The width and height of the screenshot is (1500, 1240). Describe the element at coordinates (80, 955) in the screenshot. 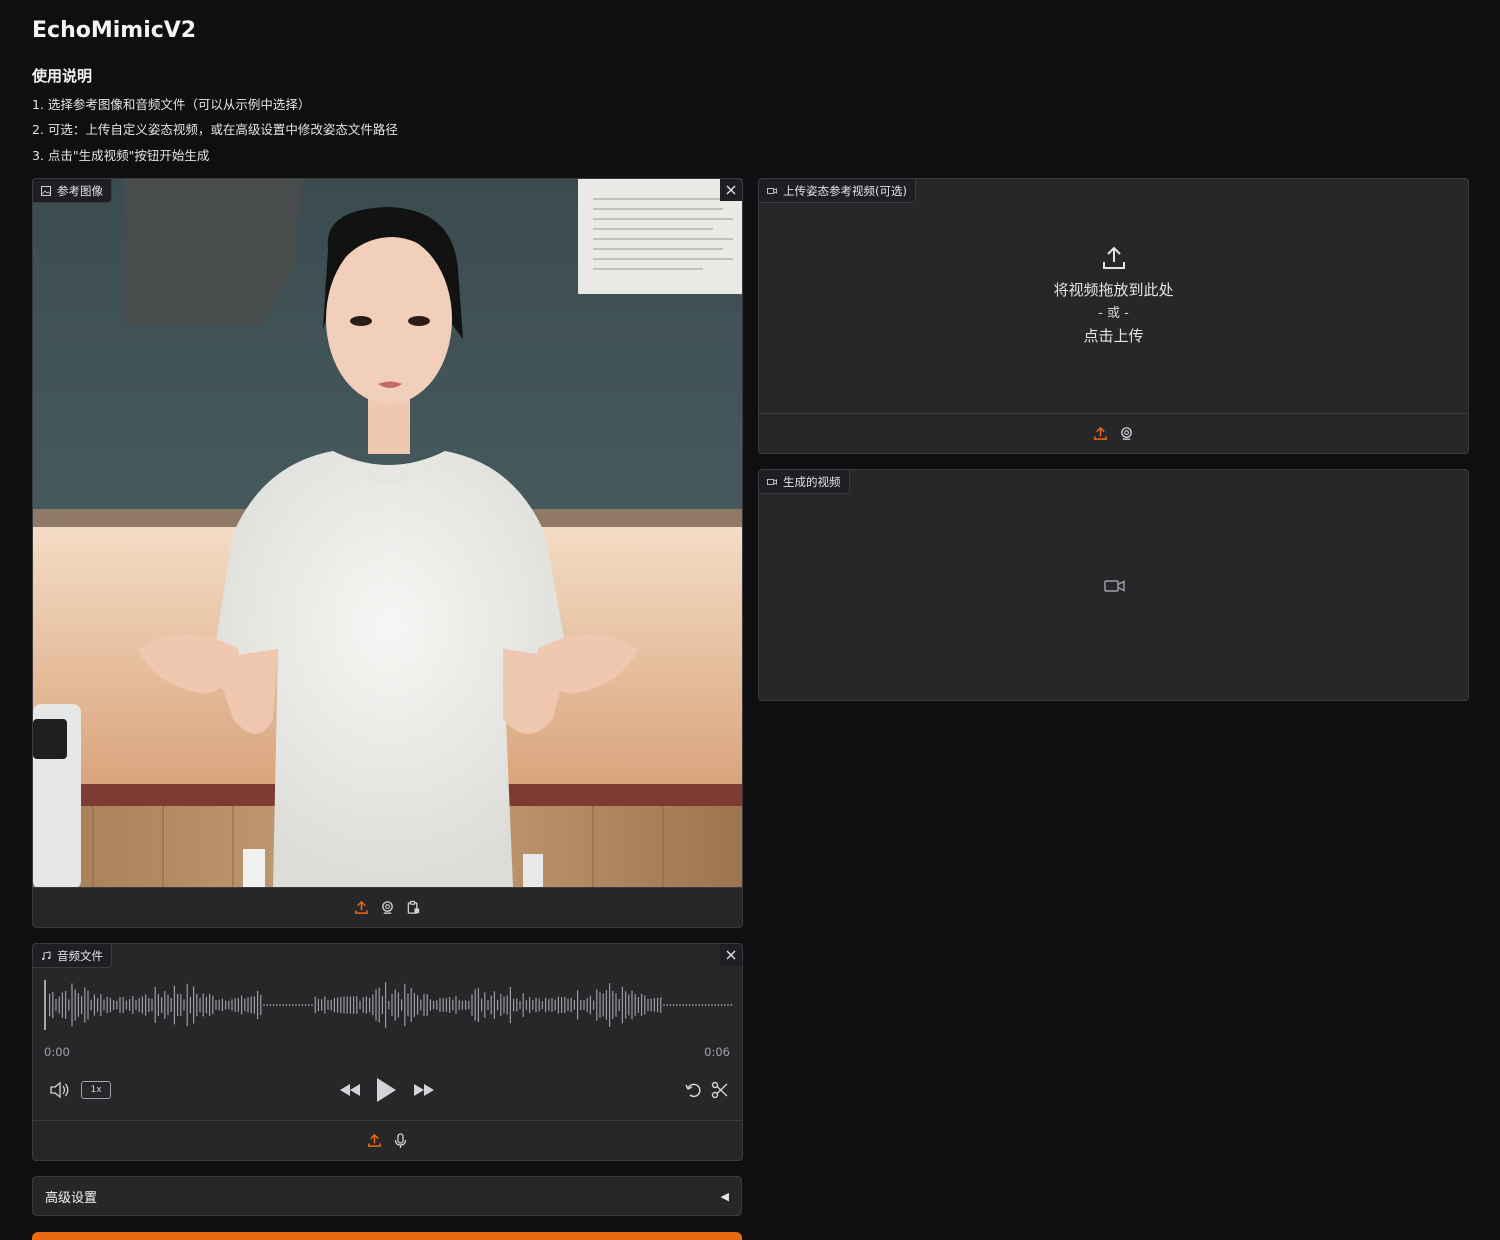

I see `audio-label-text: 音频文件` at that location.